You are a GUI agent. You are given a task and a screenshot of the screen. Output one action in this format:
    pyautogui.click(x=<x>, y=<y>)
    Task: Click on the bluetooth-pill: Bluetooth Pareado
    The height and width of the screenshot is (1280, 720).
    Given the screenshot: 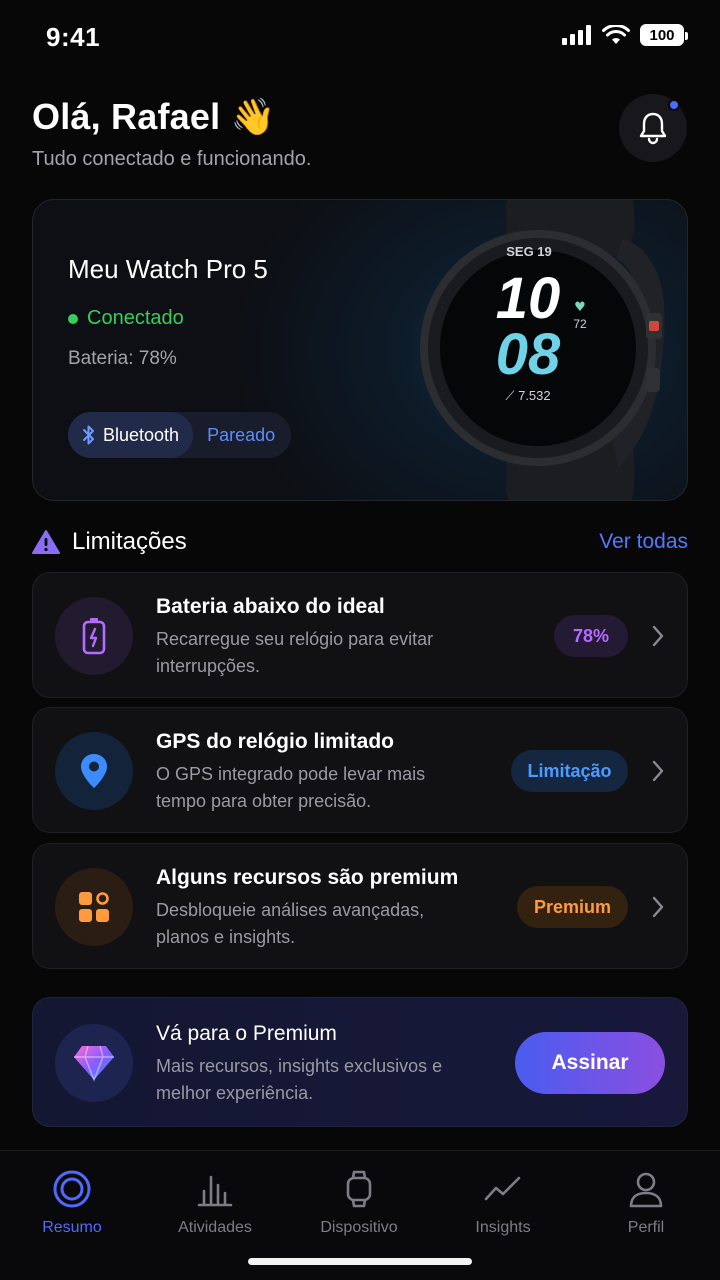 What is the action you would take?
    pyautogui.click(x=180, y=435)
    